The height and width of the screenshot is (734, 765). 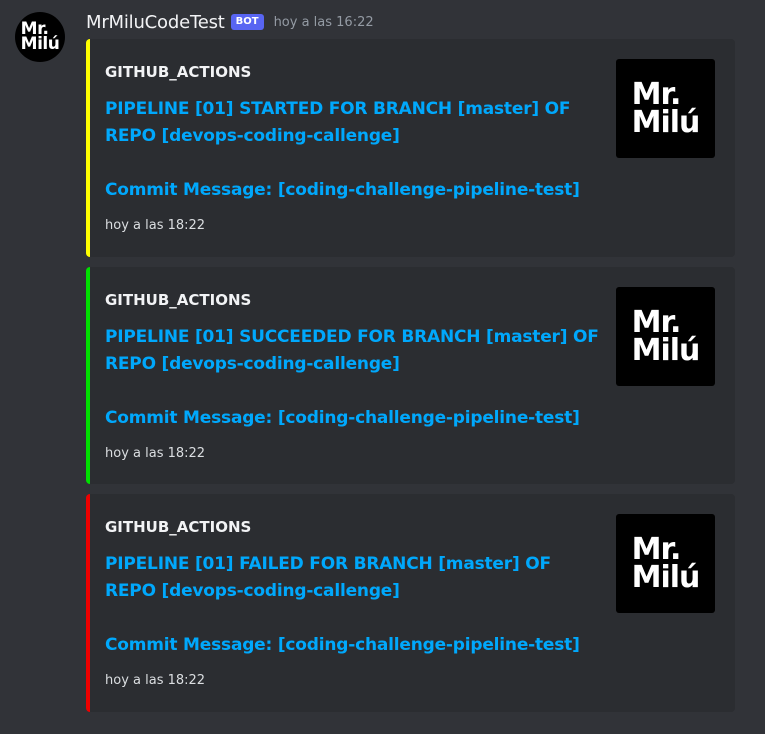 I want to click on message-timestamp: hoy a las 16:22, so click(x=324, y=22).